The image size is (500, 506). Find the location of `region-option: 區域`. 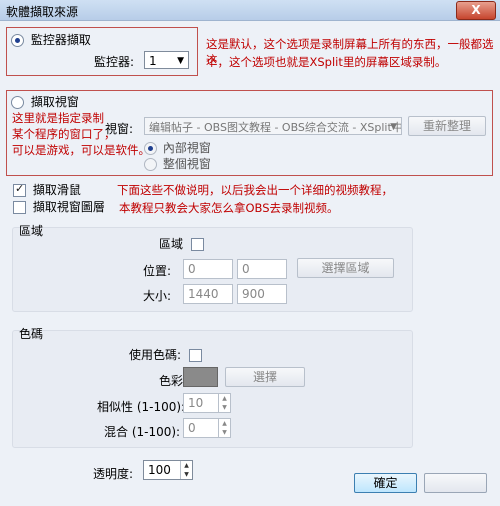

region-option: 區域 is located at coordinates (181, 243).